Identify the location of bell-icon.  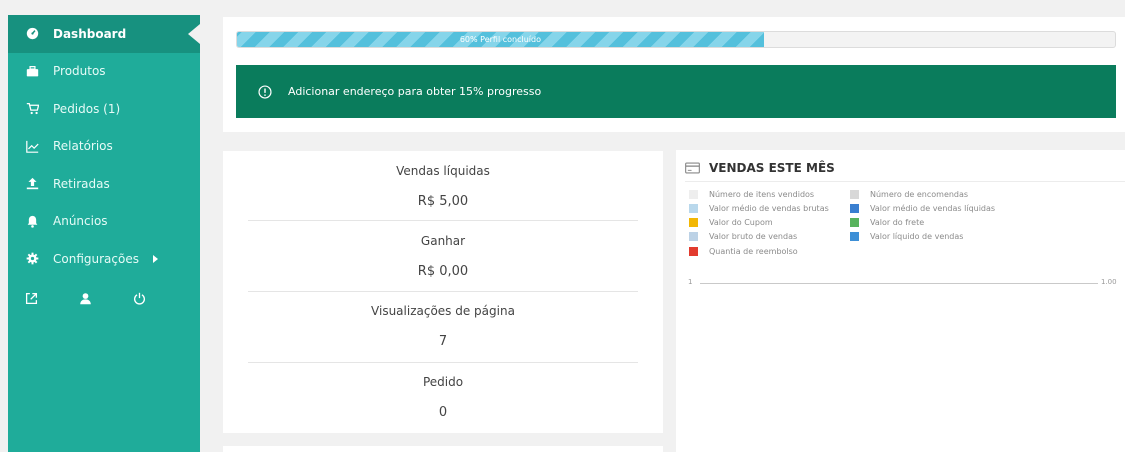
(32, 221).